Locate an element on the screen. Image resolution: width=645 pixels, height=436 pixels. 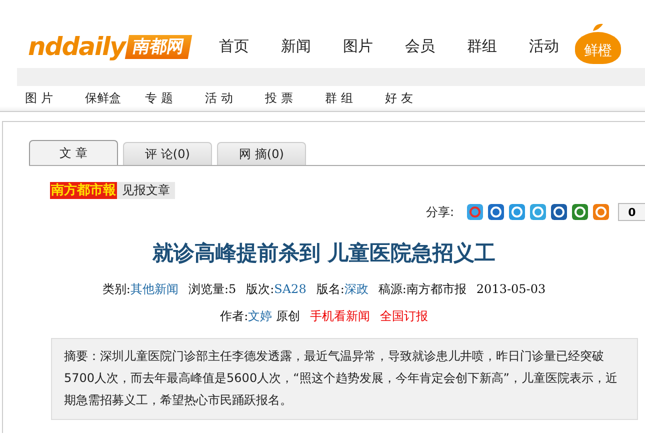
nav-link: 会员 is located at coordinates (435, 46).